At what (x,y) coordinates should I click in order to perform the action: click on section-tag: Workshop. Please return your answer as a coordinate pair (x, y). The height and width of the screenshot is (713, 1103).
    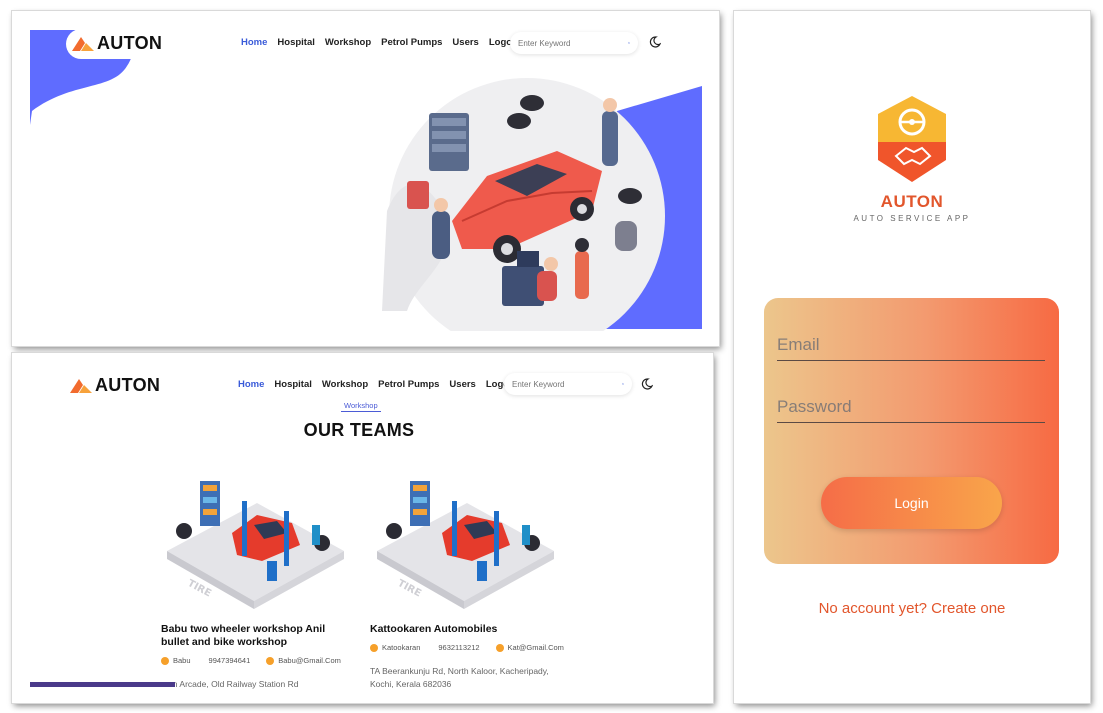
    Looking at the image, I should click on (361, 406).